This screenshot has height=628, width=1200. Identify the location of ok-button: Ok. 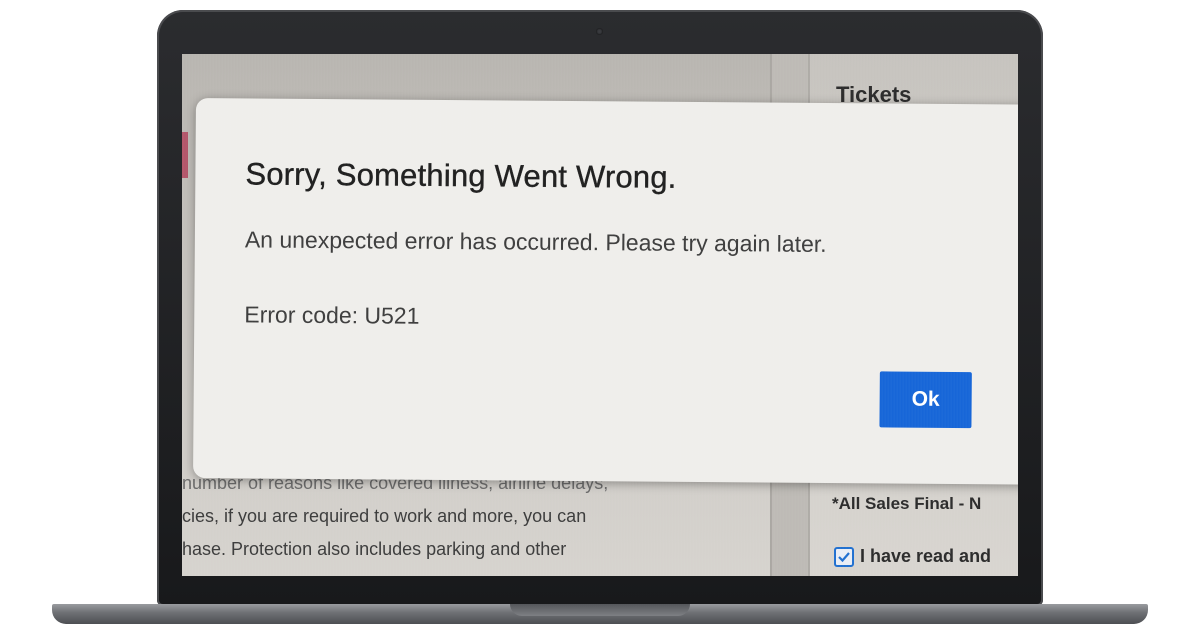
(925, 400).